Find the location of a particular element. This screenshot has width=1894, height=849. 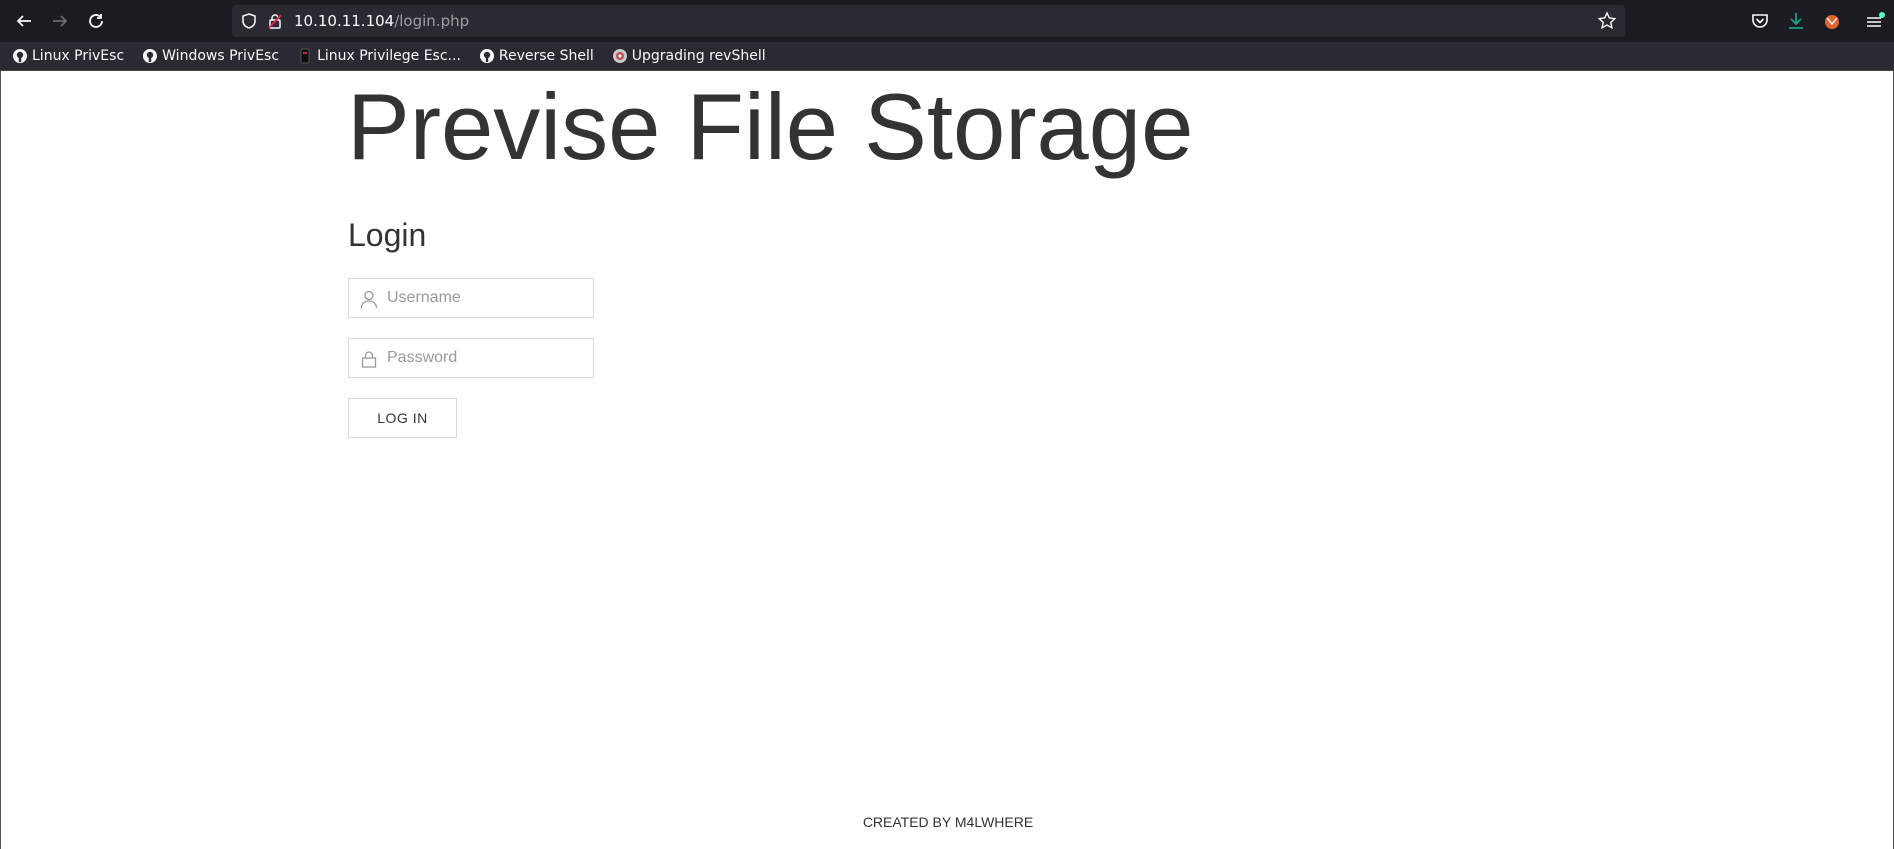

bookmark-item: Linux PrivEsc is located at coordinates (65, 56).